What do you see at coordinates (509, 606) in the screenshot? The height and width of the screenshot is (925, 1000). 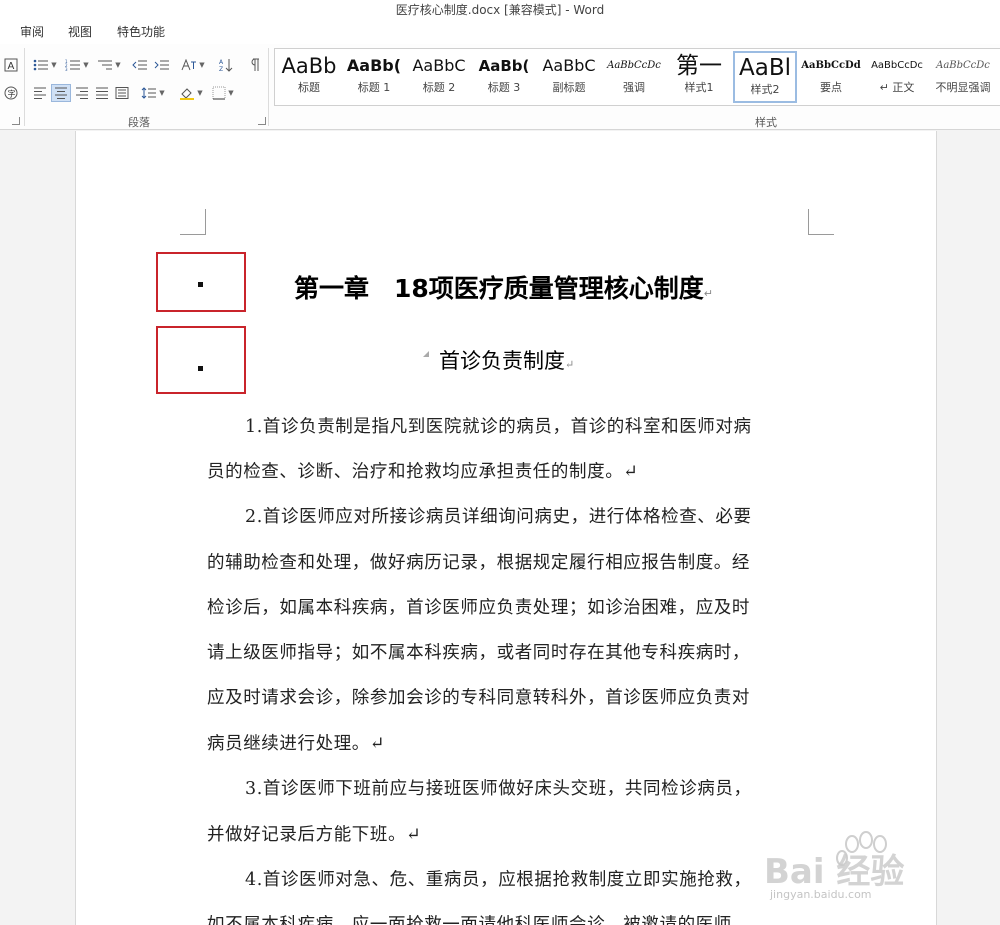 I see `body-line: 检诊后，如属本科疾病，首诊医师应负责处理；如诊治困难，应及时` at bounding box center [509, 606].